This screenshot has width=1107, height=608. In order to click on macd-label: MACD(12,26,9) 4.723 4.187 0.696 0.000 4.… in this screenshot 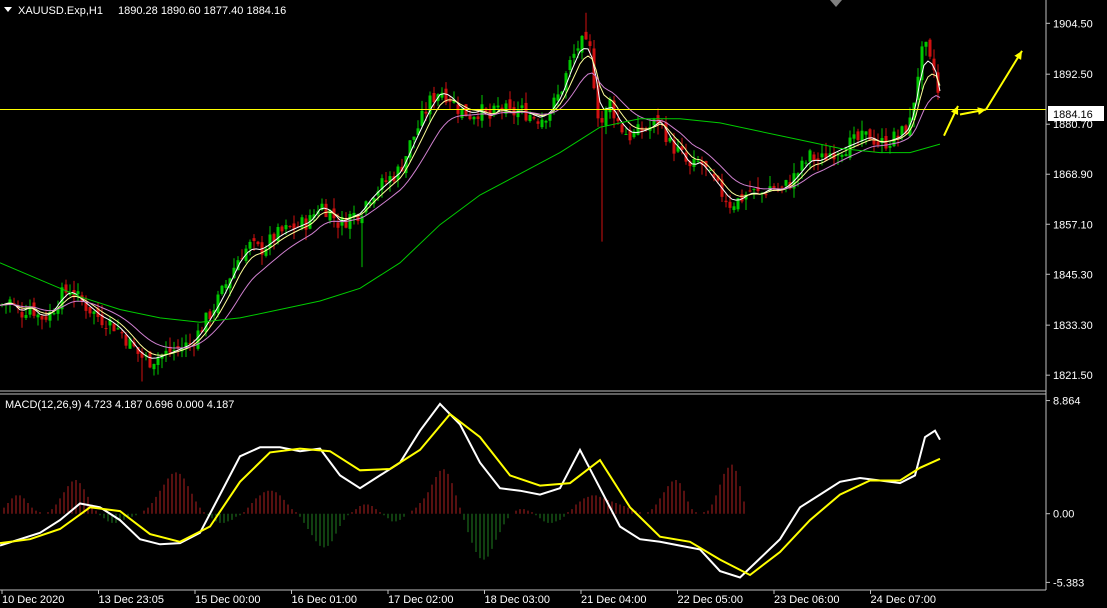, I will do `click(119, 405)`.